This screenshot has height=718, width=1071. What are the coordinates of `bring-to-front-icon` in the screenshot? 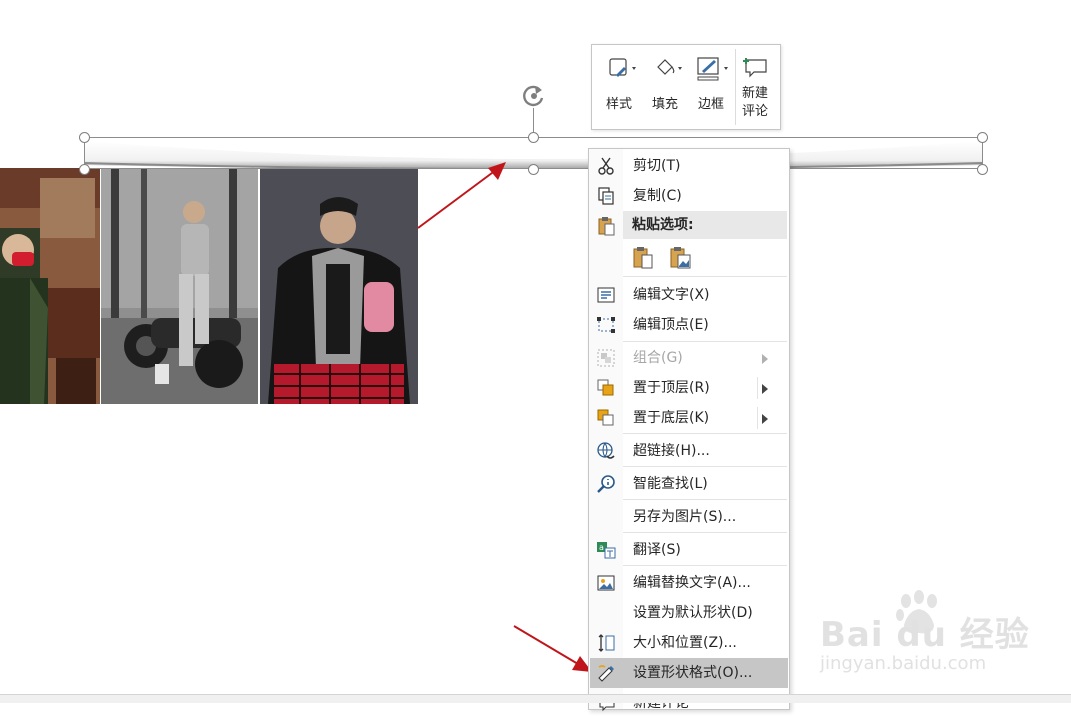 It's located at (606, 388).